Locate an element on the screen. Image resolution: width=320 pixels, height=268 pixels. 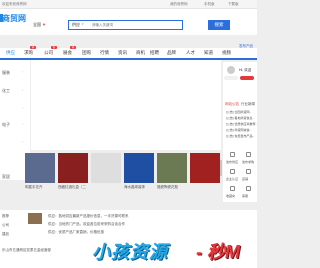
product-caption: 西藏红酒礼盒（二 is located at coordinates (72, 187).